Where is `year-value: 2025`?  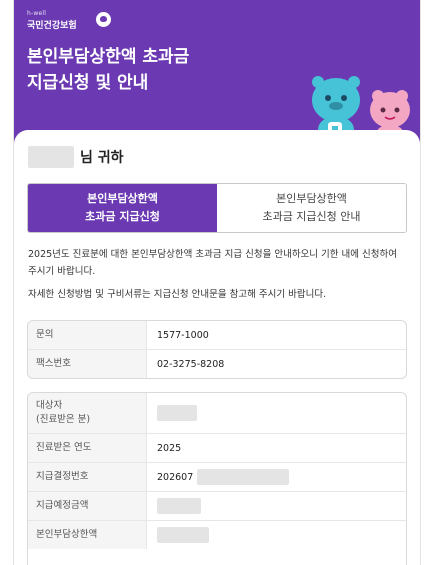
year-value: 2025 is located at coordinates (169, 448).